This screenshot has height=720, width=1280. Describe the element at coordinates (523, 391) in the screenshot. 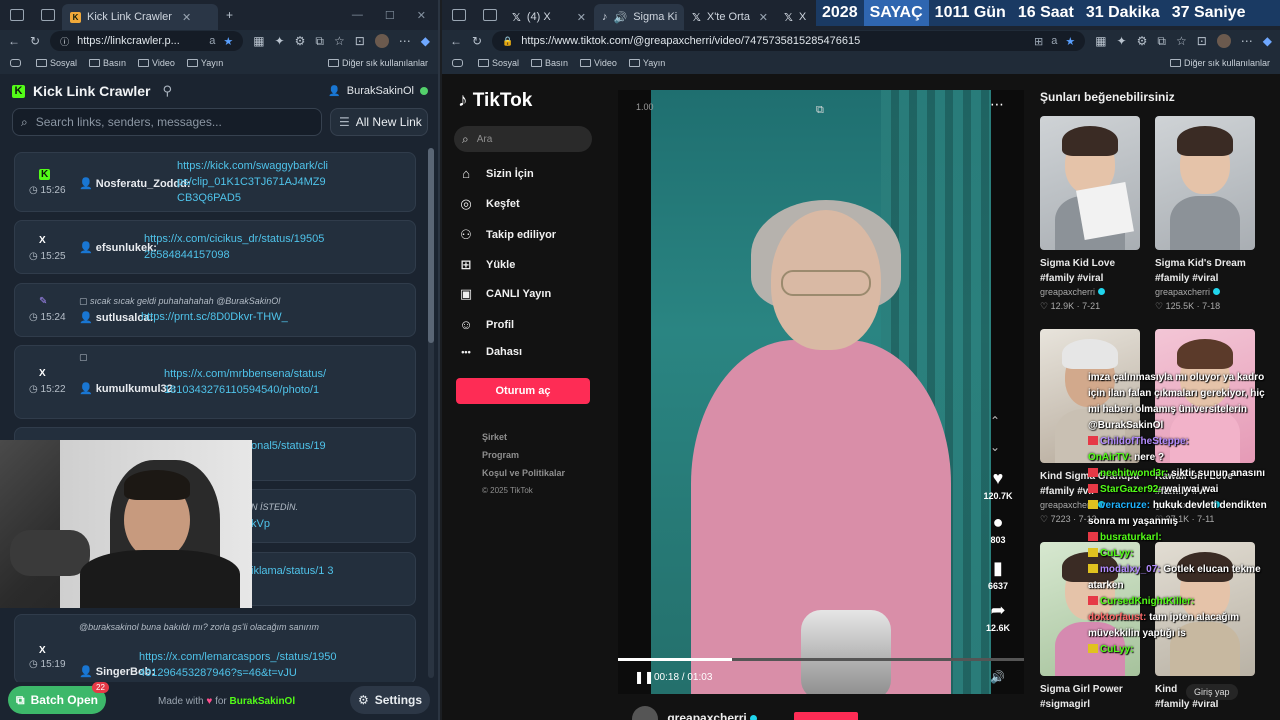

I see `login-button: Oturum aç` at that location.